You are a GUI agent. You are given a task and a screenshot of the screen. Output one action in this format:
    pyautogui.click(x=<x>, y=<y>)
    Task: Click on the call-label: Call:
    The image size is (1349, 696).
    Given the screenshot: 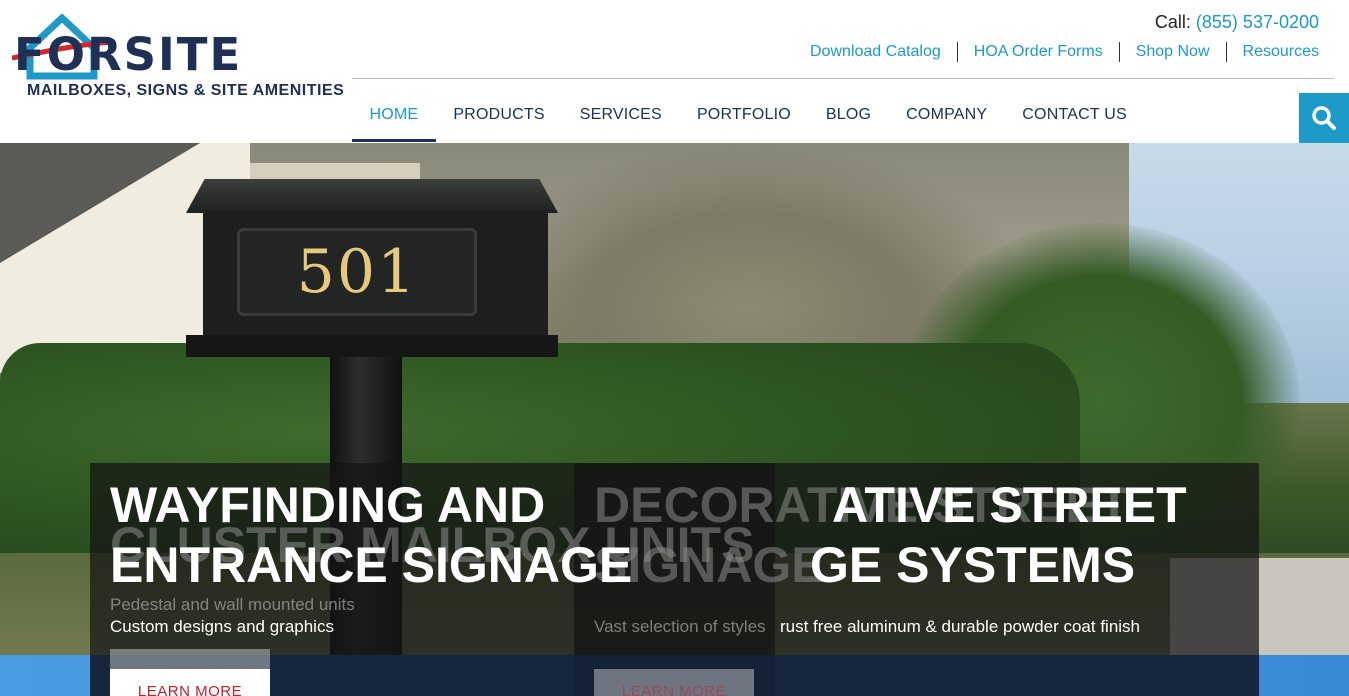 What is the action you would take?
    pyautogui.click(x=1172, y=22)
    